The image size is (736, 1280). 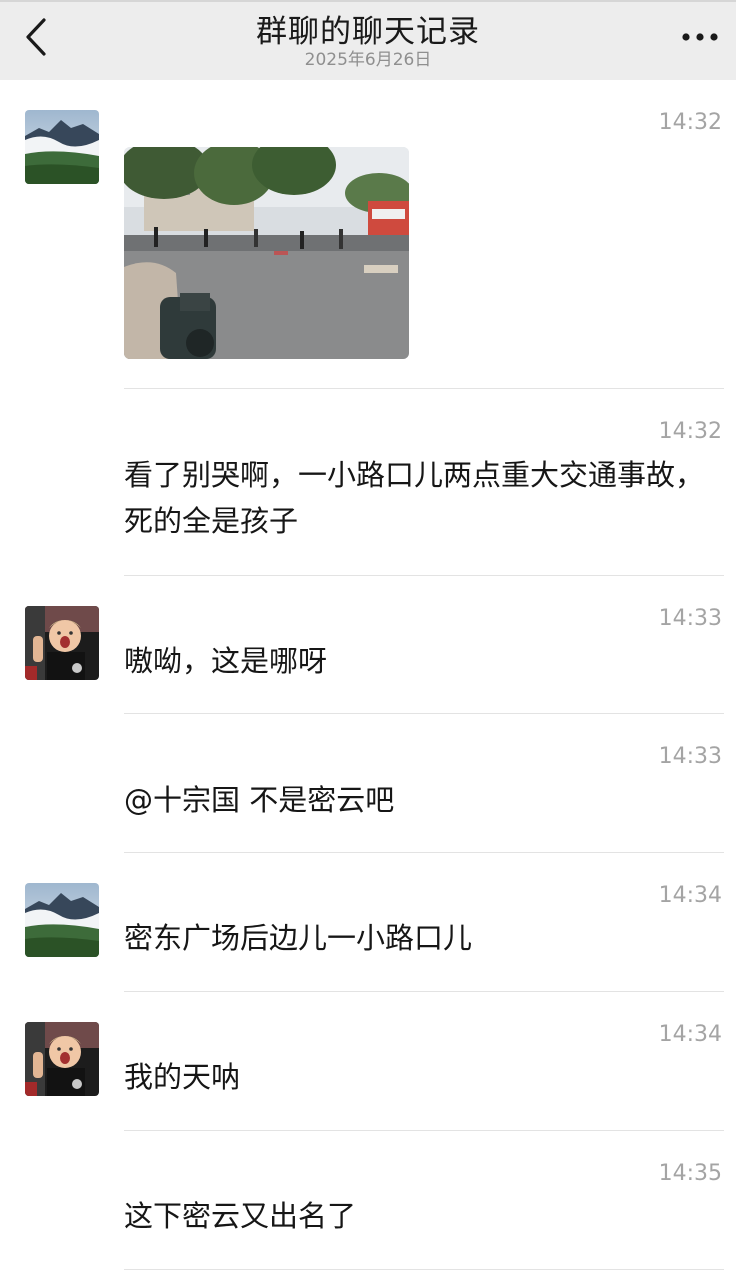 What do you see at coordinates (240, 1216) in the screenshot?
I see `message-text: 这下密云又出名了` at bounding box center [240, 1216].